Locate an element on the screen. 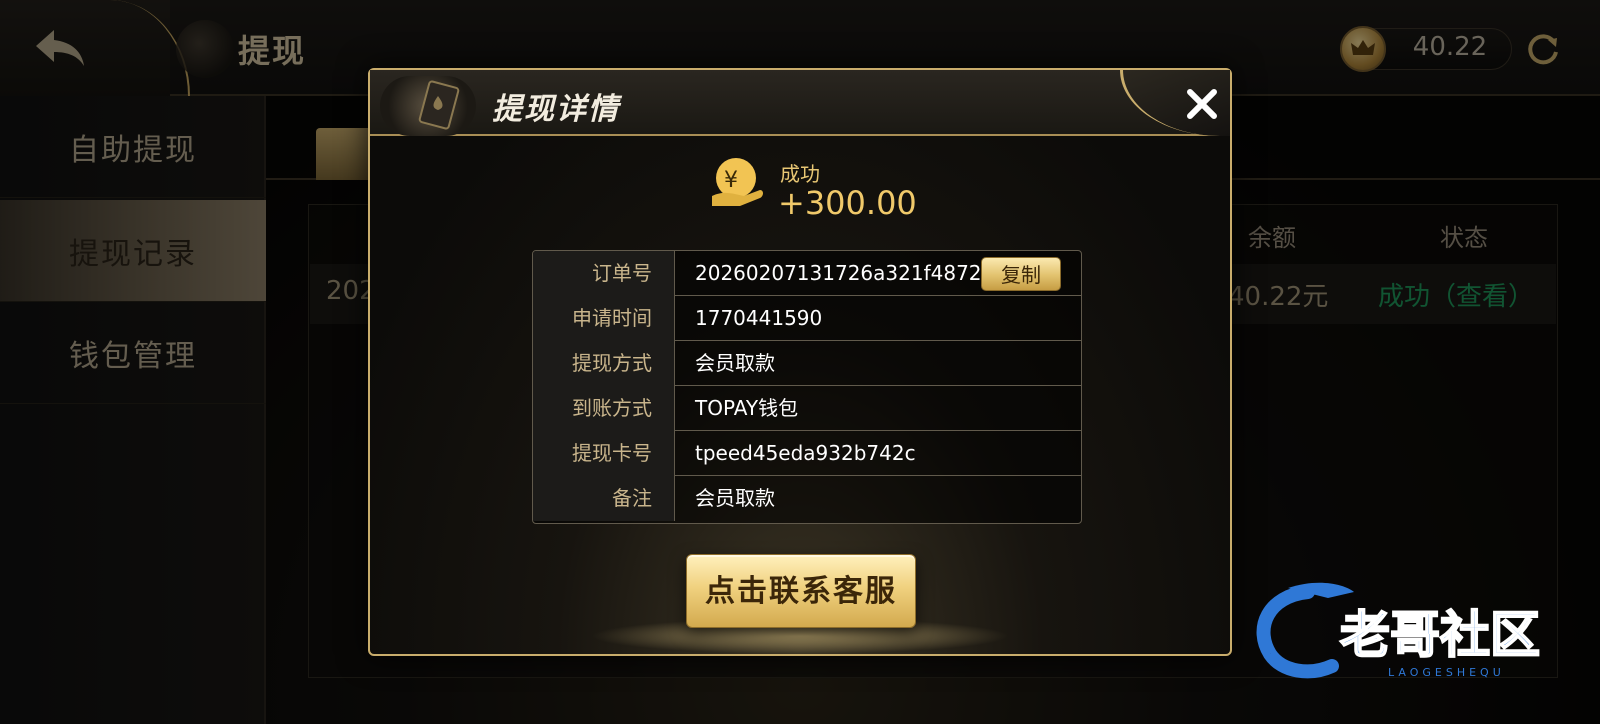 The image size is (1600, 724). apply-time: 1770441590 is located at coordinates (759, 318).